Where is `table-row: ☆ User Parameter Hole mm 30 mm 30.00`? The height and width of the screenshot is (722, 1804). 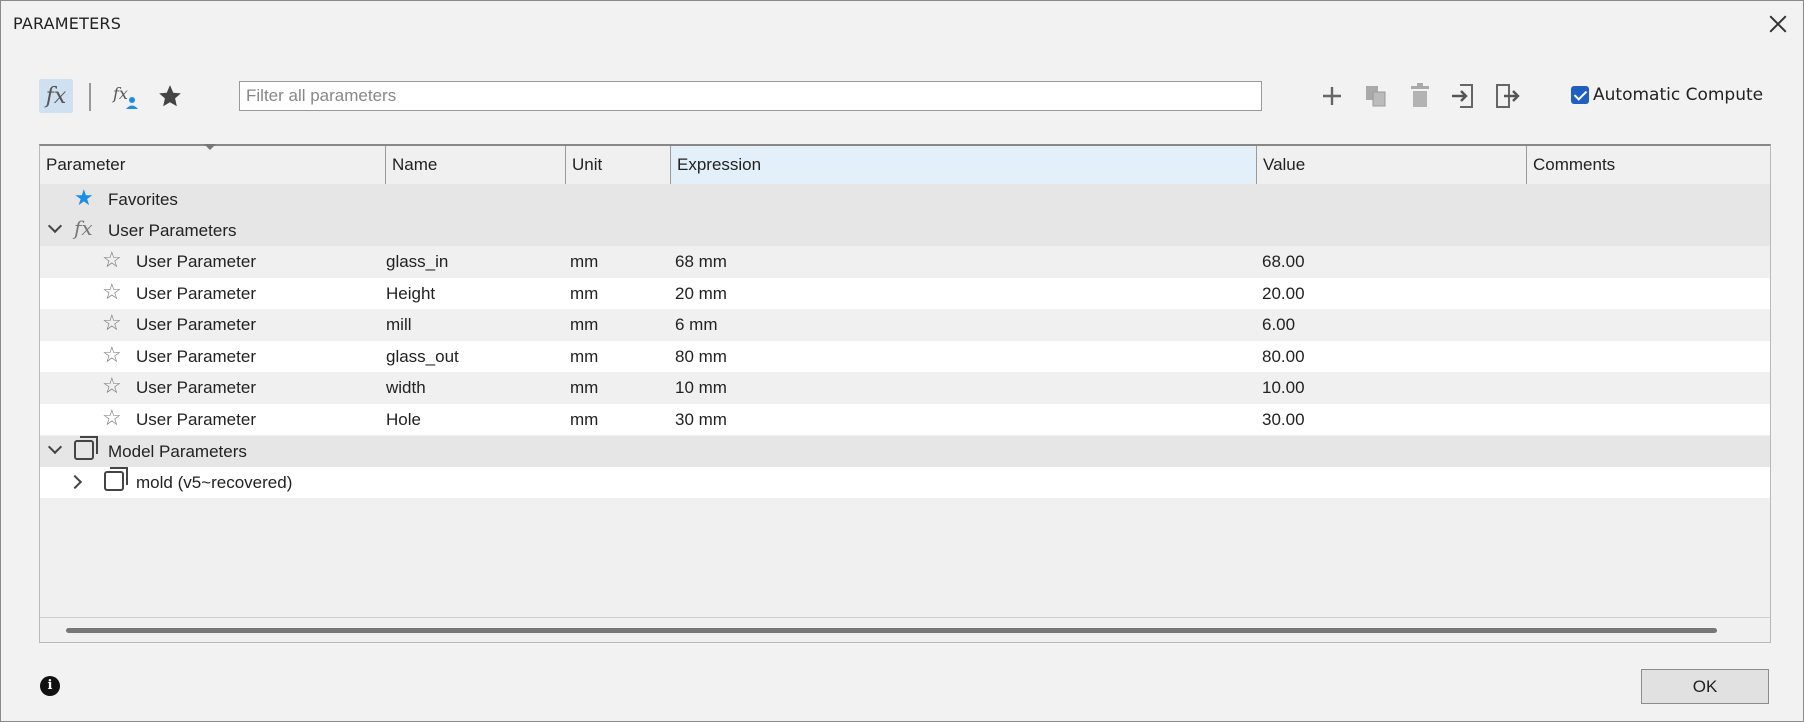
table-row: ☆ User Parameter Hole mm 30 mm 30.00 is located at coordinates (905, 419).